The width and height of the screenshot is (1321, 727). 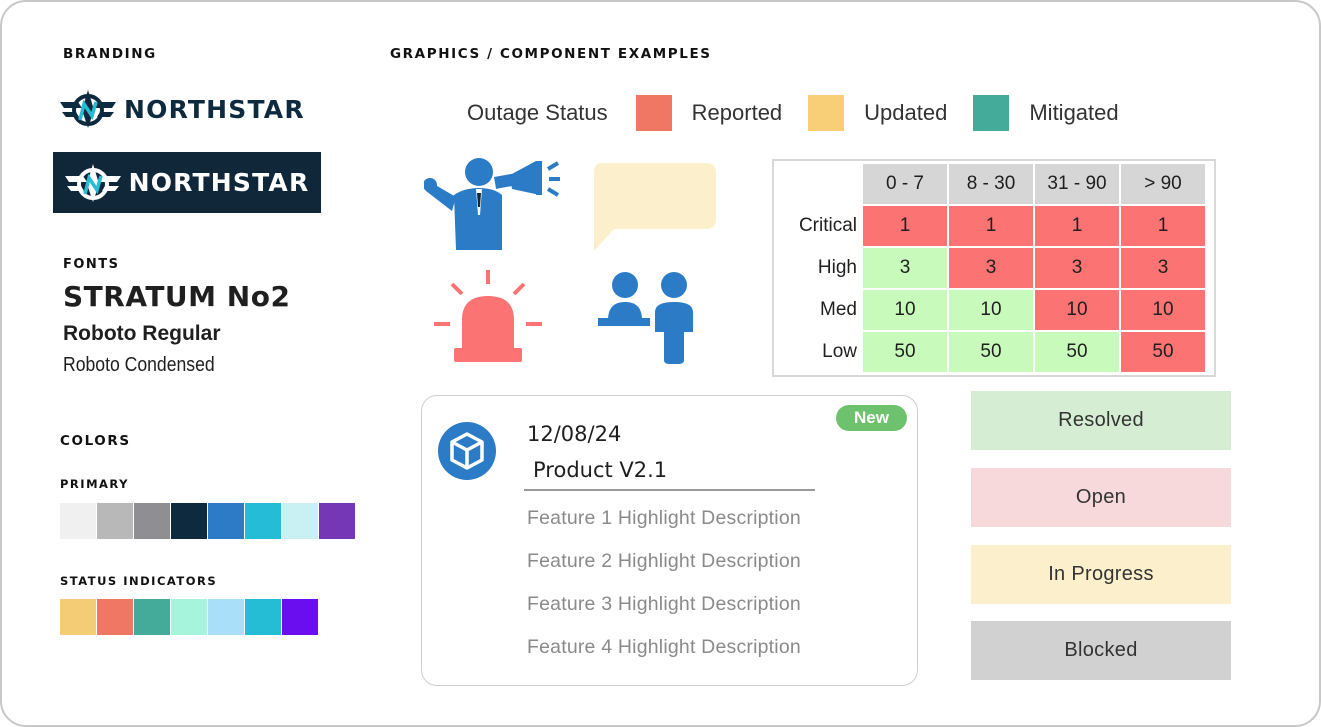 I want to click on speaker-megaphone-icon, so click(x=492, y=204).